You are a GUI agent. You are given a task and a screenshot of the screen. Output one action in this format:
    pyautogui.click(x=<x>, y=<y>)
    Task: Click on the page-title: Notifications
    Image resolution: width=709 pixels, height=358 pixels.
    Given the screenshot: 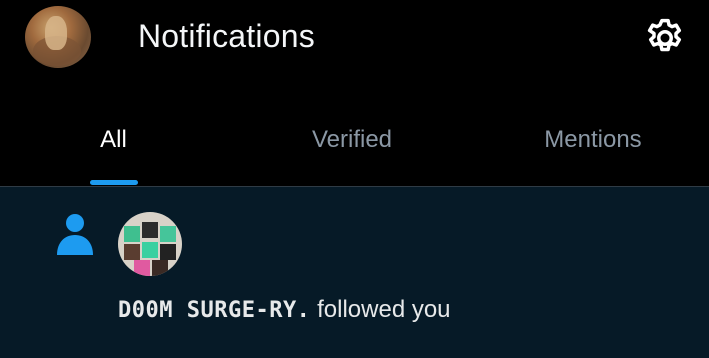 What is the action you would take?
    pyautogui.click(x=226, y=36)
    